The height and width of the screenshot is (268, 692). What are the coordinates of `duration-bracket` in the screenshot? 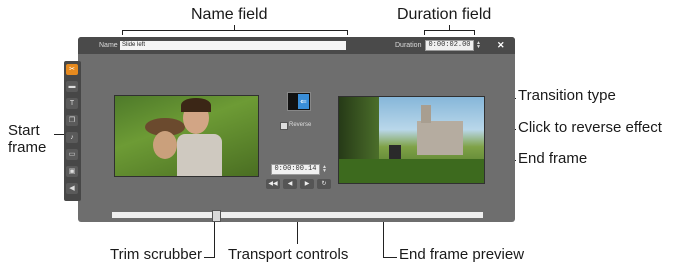 It's located at (449, 30).